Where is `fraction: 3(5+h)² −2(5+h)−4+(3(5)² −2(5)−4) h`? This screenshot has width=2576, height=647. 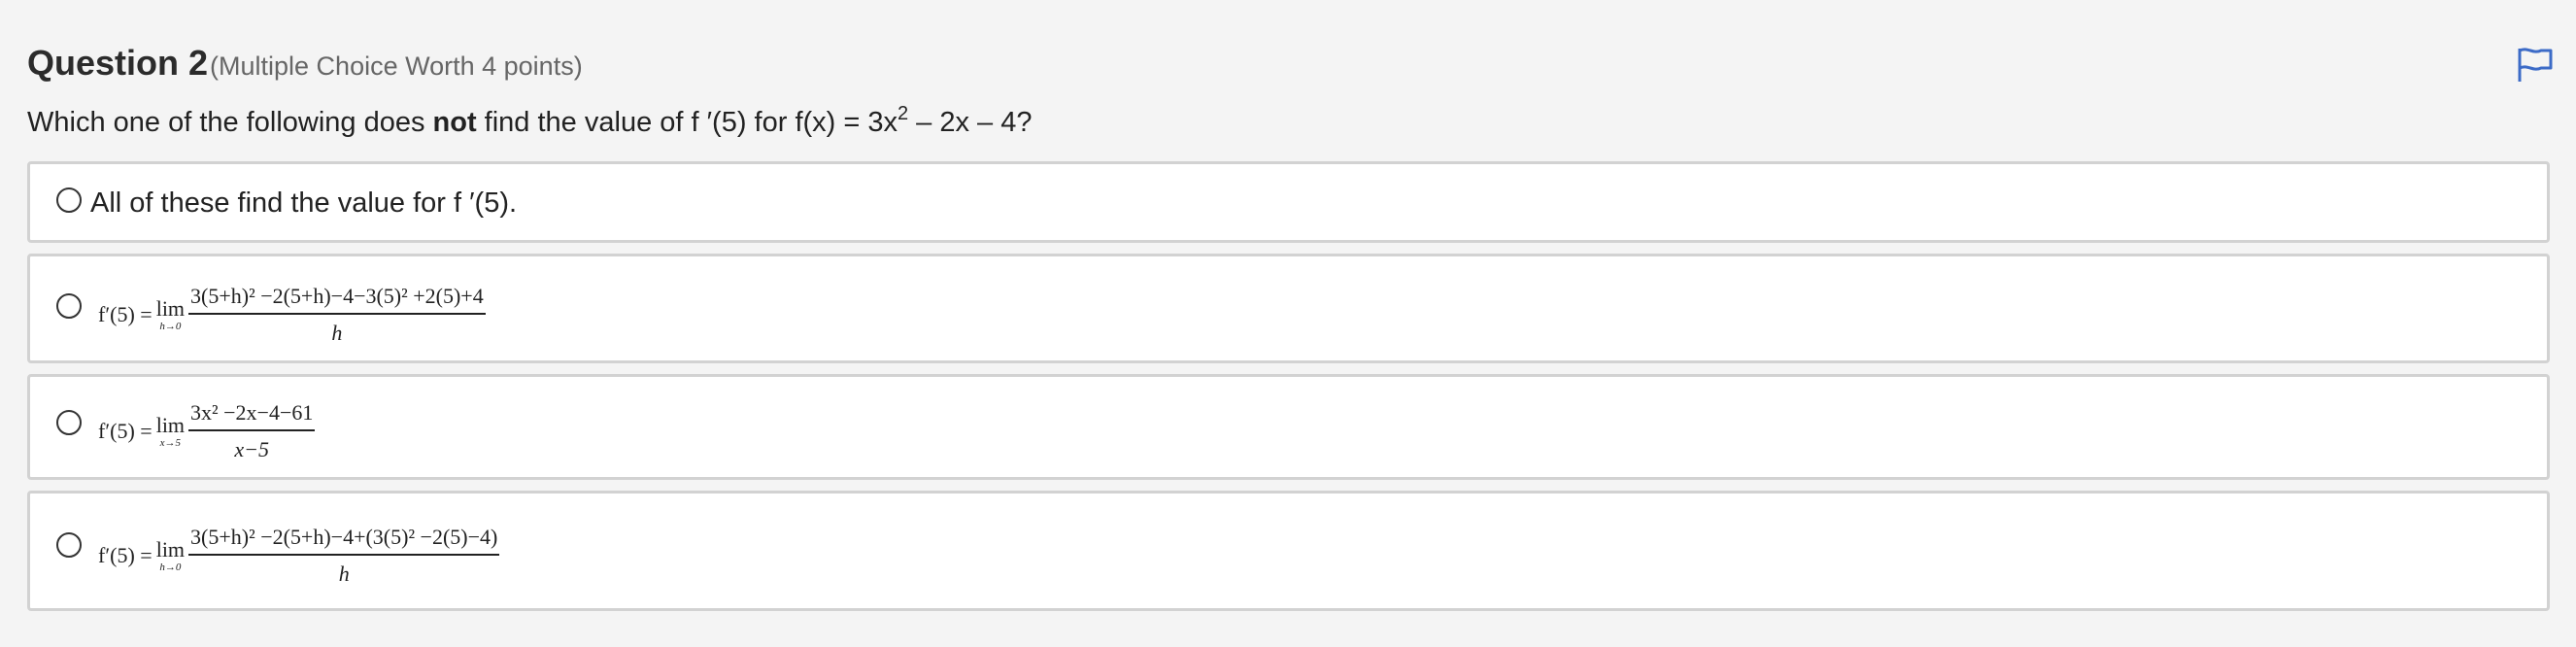 fraction: 3(5+h)² −2(5+h)−4+(3(5)² −2(5)−4) h is located at coordinates (344, 556).